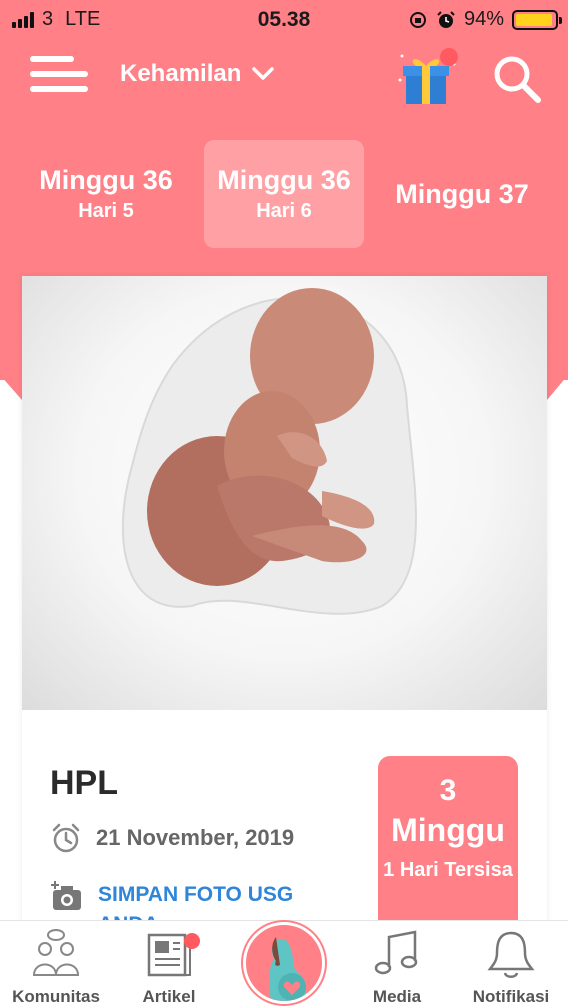 The image size is (568, 1008). What do you see at coordinates (169, 968) in the screenshot?
I see `nav-artikel: Artikel` at bounding box center [169, 968].